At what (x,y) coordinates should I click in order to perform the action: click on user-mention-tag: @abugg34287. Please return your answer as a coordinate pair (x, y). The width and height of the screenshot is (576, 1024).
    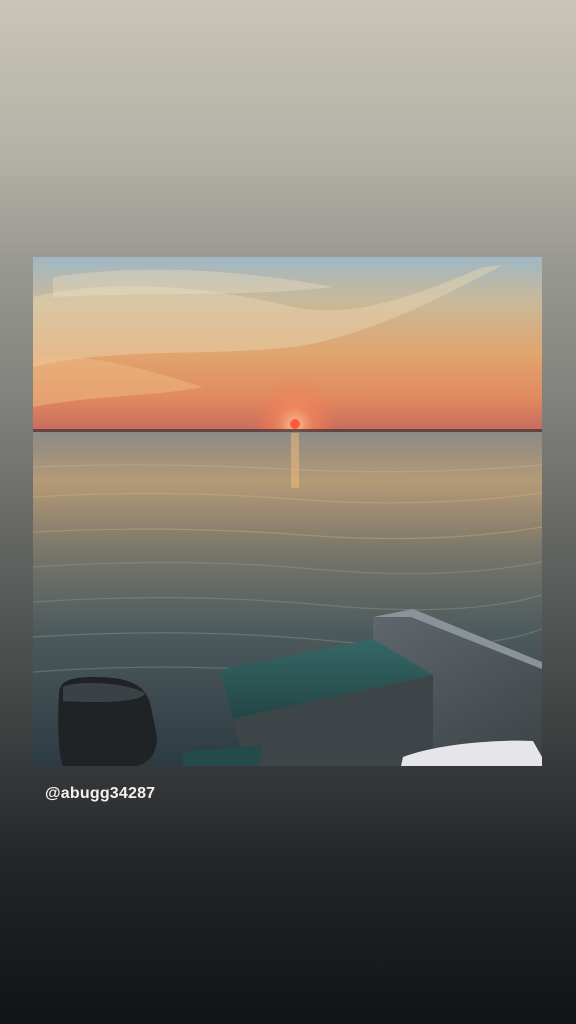
    Looking at the image, I should click on (100, 794).